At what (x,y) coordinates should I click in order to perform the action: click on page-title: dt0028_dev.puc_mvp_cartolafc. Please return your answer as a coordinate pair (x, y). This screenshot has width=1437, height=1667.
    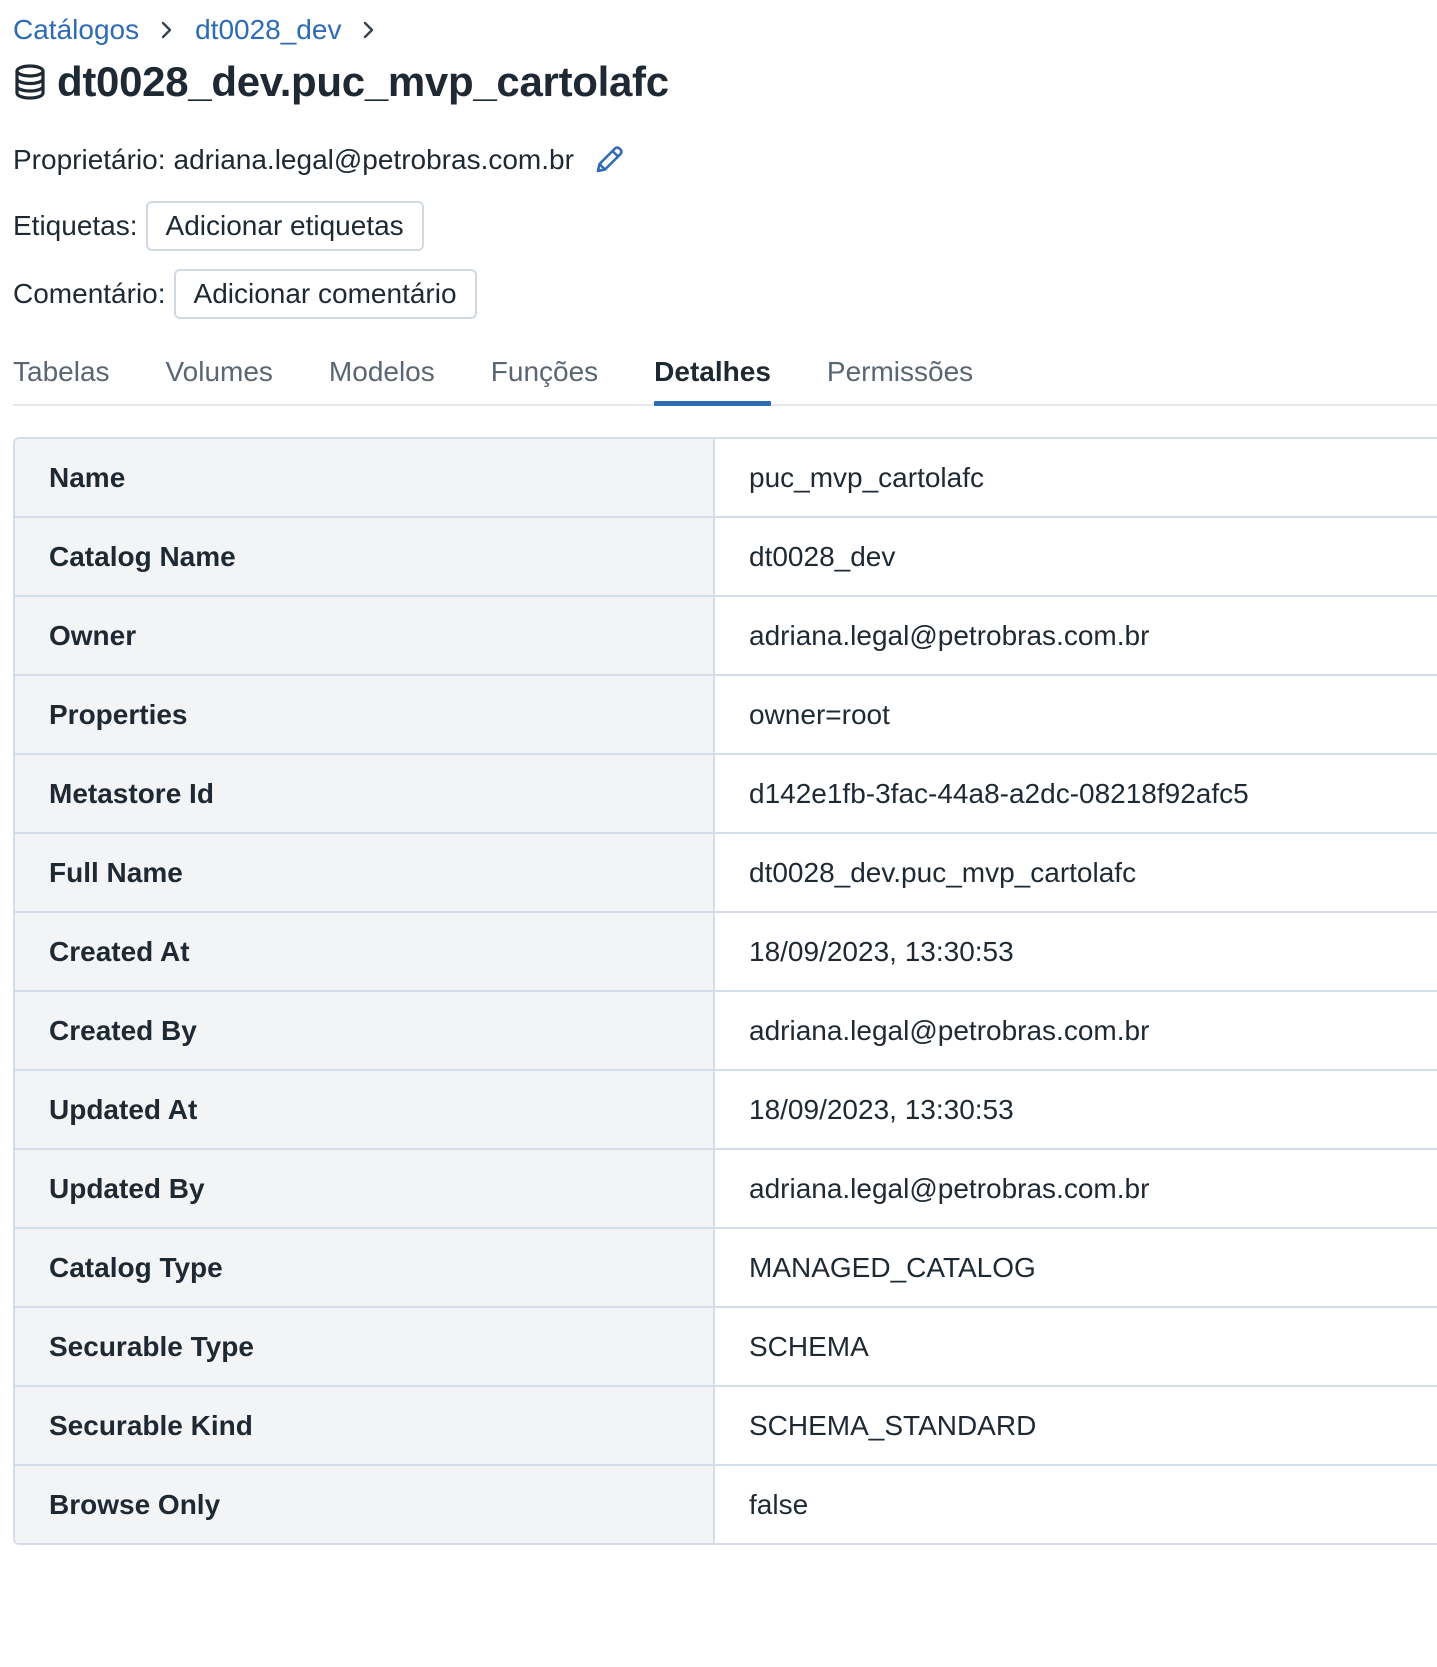
    Looking at the image, I should click on (363, 81).